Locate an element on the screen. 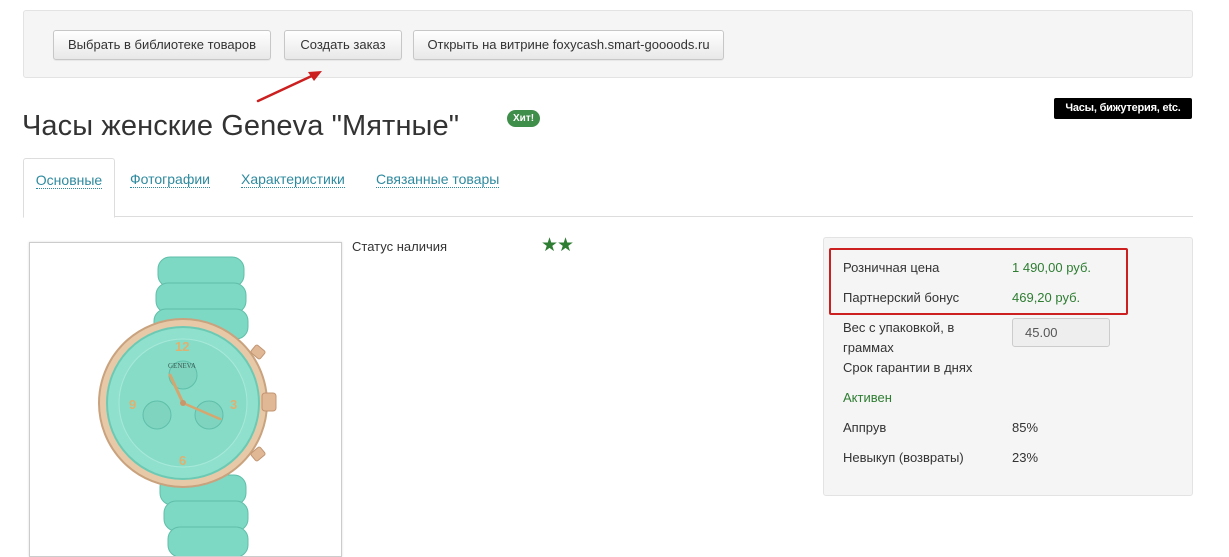 The width and height of the screenshot is (1229, 557). watch-numeral-12: 12 is located at coordinates (182, 346).